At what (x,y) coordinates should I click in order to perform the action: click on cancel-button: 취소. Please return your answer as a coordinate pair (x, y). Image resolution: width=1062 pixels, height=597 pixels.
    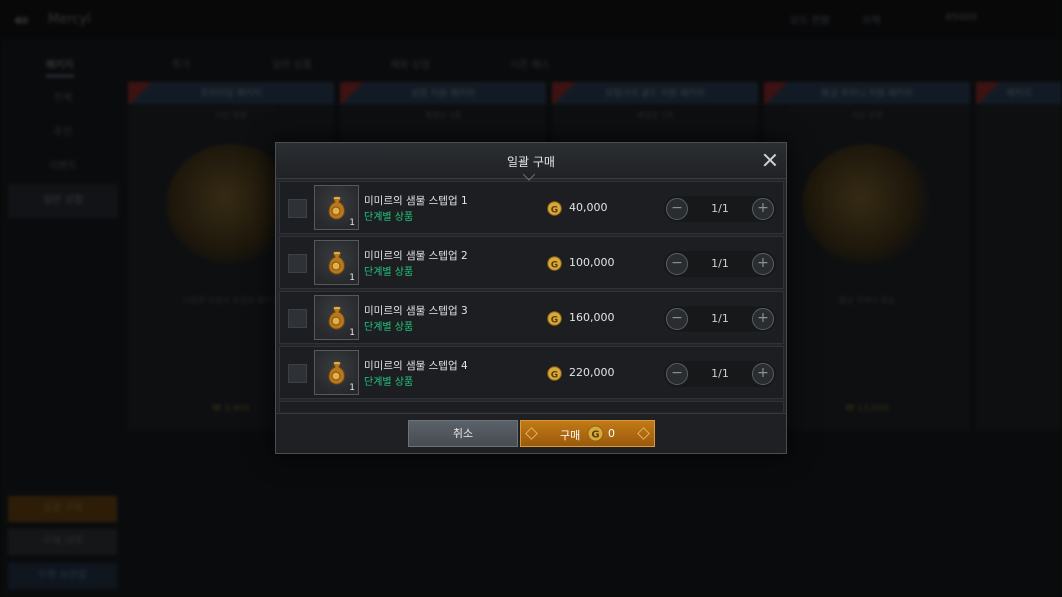
    Looking at the image, I should click on (463, 433).